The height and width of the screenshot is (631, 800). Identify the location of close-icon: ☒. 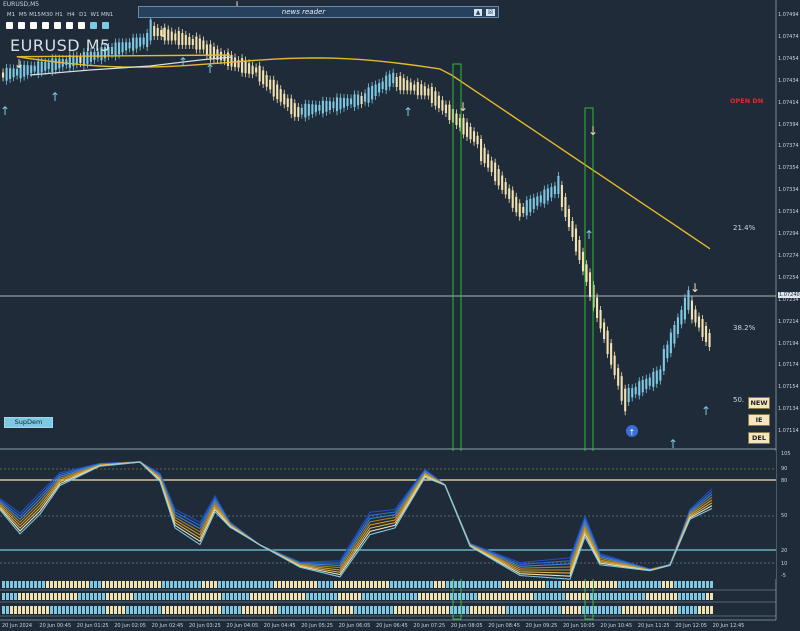
(490, 12).